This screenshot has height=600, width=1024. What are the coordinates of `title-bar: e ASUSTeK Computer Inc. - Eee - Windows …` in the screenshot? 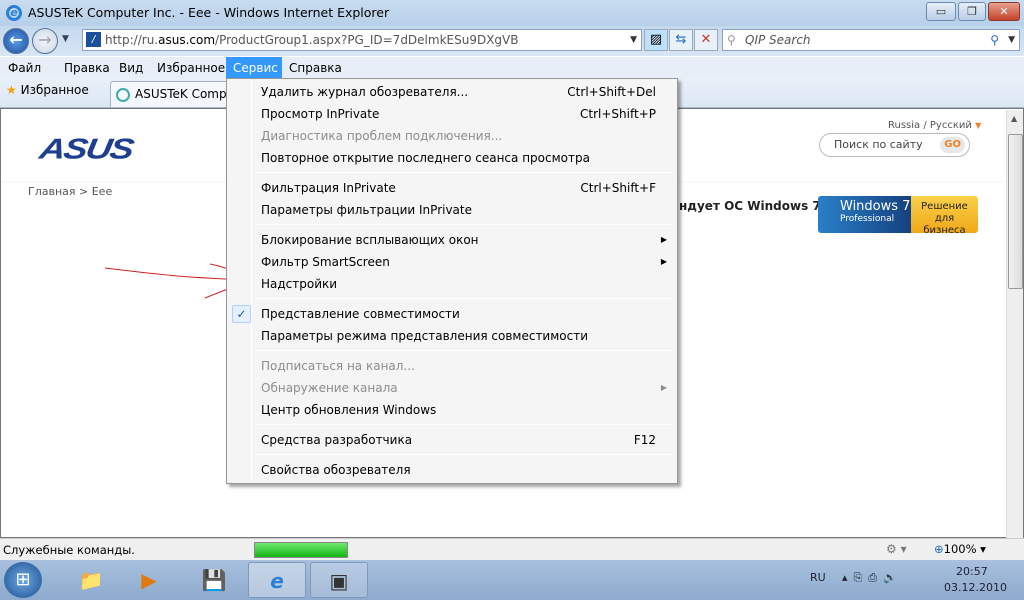 It's located at (512, 13).